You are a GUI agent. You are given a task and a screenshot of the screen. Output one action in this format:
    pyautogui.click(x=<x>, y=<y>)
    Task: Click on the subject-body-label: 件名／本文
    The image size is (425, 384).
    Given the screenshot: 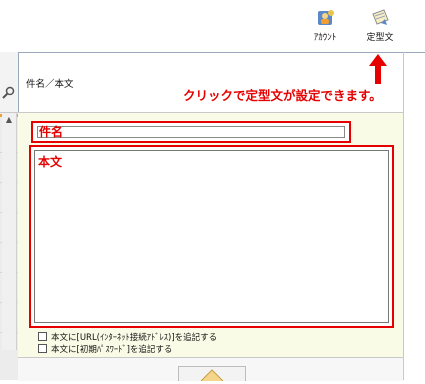 What is the action you would take?
    pyautogui.click(x=50, y=84)
    